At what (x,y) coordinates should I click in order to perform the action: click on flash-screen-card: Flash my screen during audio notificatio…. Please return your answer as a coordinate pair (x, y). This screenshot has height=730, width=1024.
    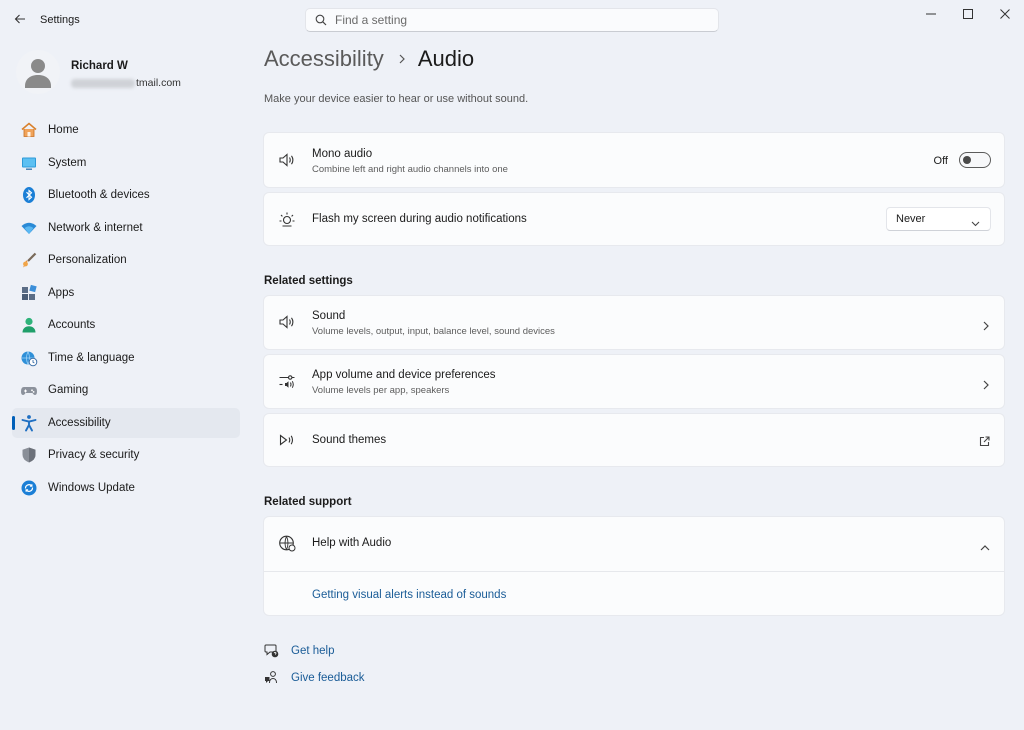
    Looking at the image, I should click on (634, 219).